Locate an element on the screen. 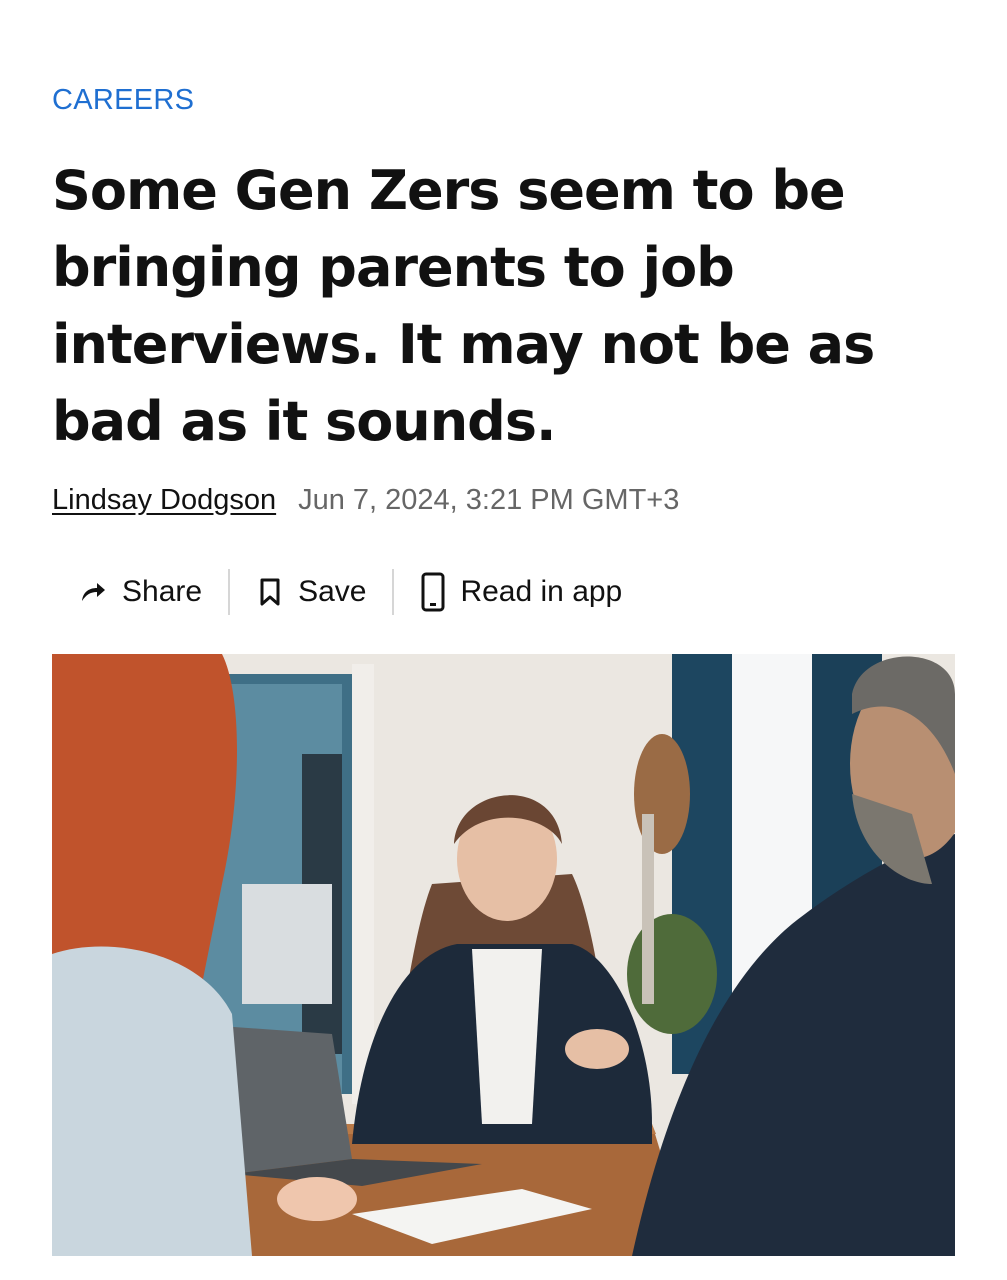 The width and height of the screenshot is (1007, 1280). save-label: Save is located at coordinates (332, 591).